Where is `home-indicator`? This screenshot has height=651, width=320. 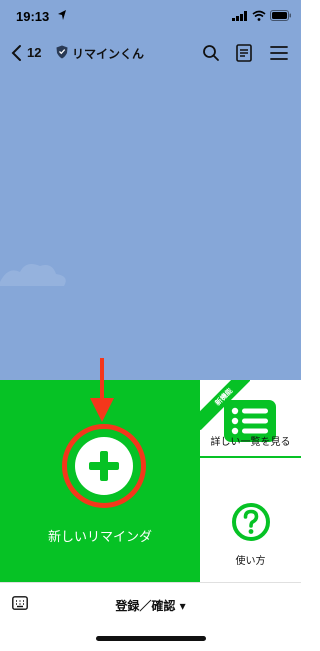 home-indicator is located at coordinates (151, 638).